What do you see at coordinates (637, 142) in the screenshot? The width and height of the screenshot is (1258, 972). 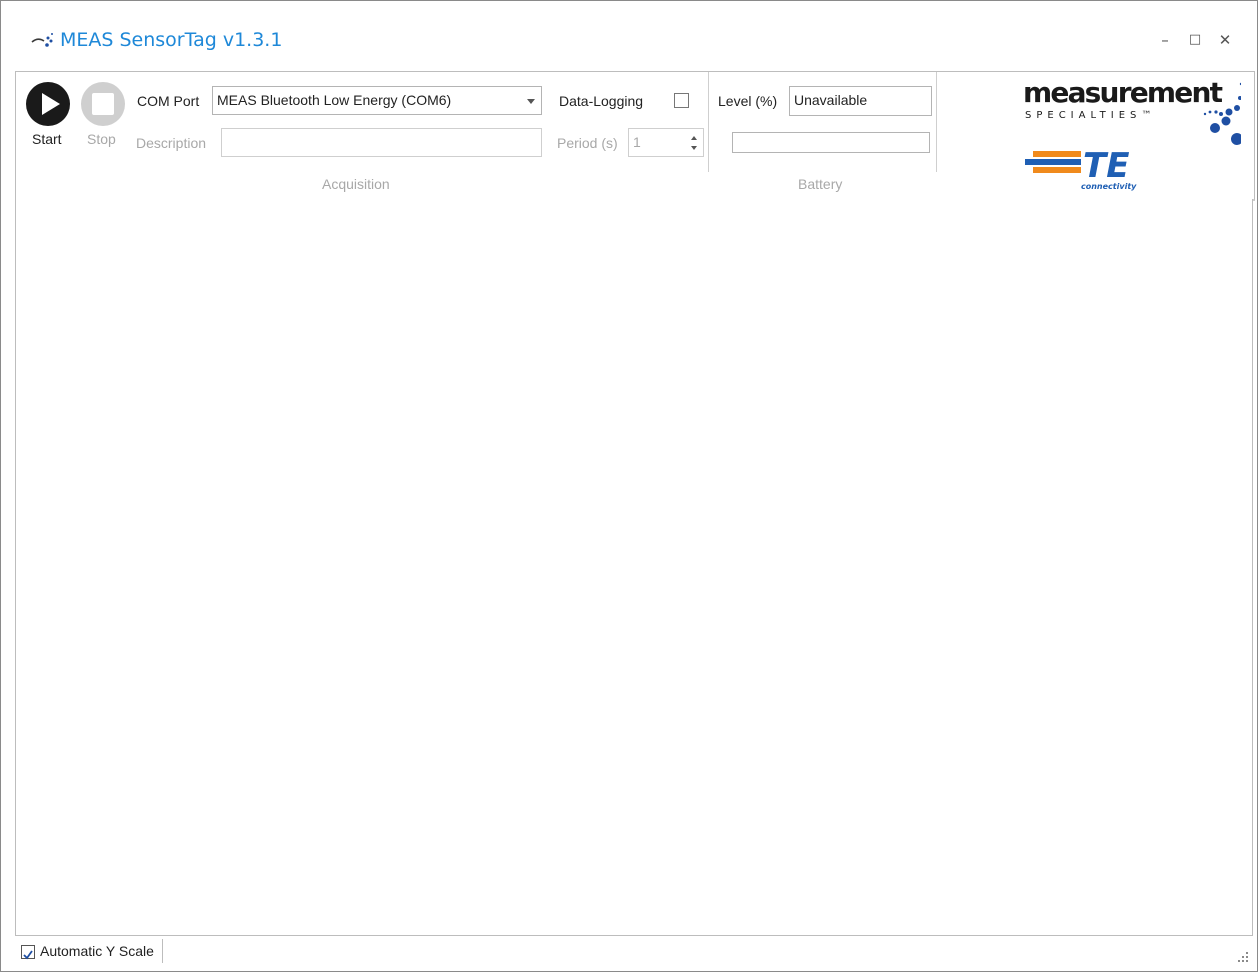 I see `period-value: 1` at bounding box center [637, 142].